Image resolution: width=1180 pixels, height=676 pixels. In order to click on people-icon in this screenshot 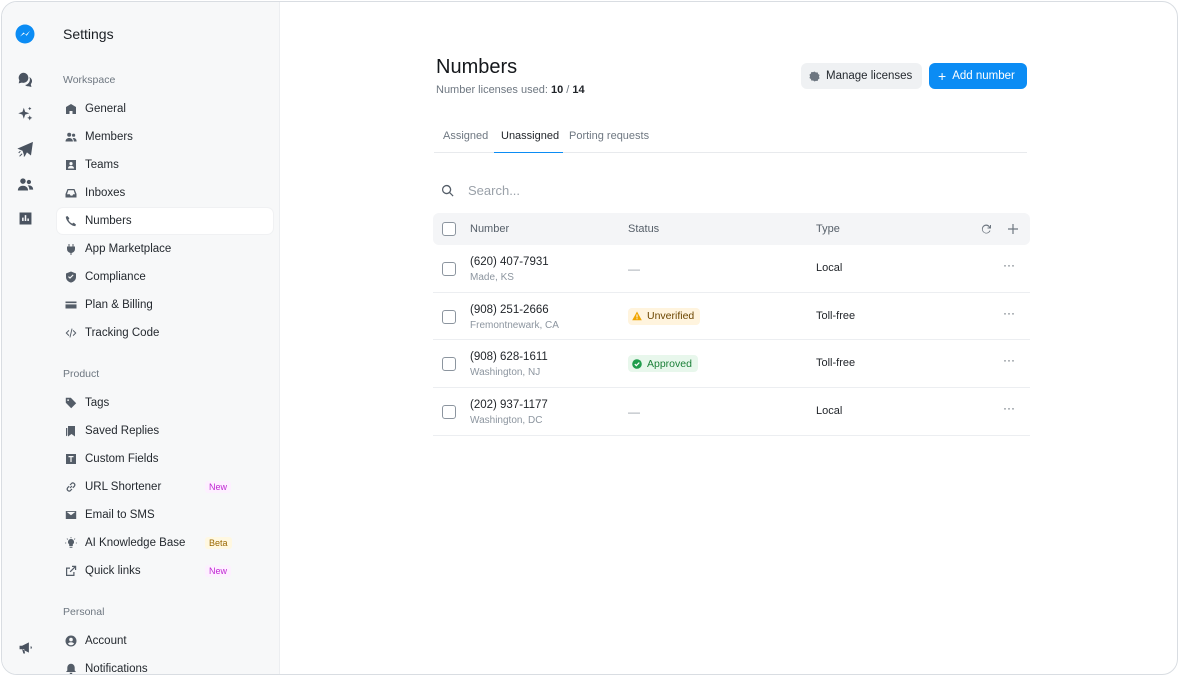, I will do `click(71, 137)`.